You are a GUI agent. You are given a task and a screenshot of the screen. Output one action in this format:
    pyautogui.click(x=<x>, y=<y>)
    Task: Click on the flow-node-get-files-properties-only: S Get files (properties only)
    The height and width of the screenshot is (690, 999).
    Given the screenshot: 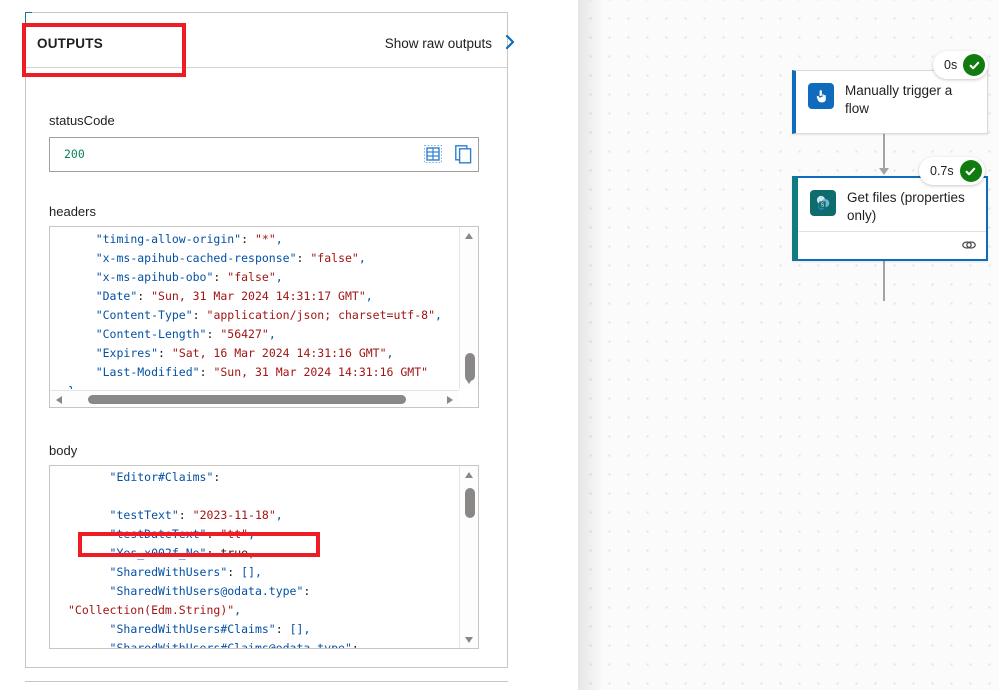 What is the action you would take?
    pyautogui.click(x=890, y=218)
    